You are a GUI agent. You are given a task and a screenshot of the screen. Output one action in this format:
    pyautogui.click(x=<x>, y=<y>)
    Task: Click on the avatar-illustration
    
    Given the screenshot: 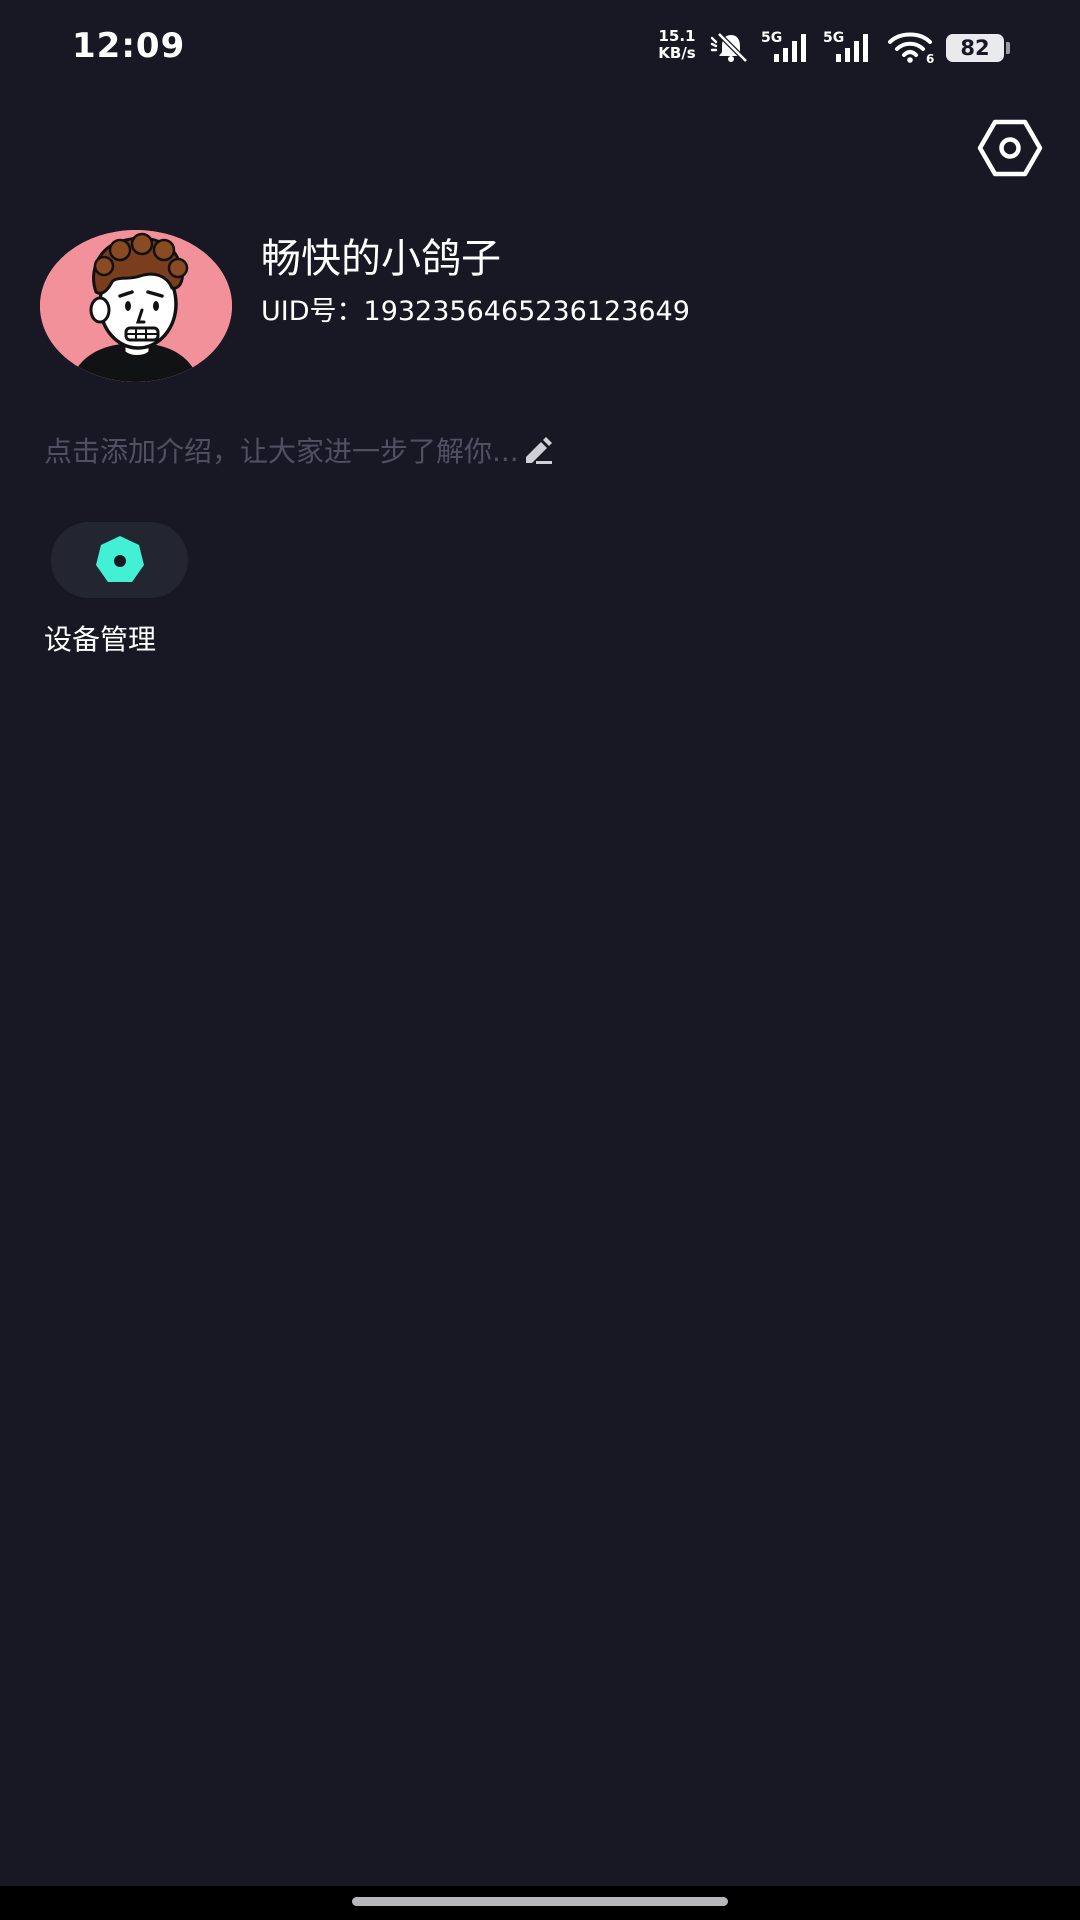 What is the action you would take?
    pyautogui.click(x=136, y=306)
    